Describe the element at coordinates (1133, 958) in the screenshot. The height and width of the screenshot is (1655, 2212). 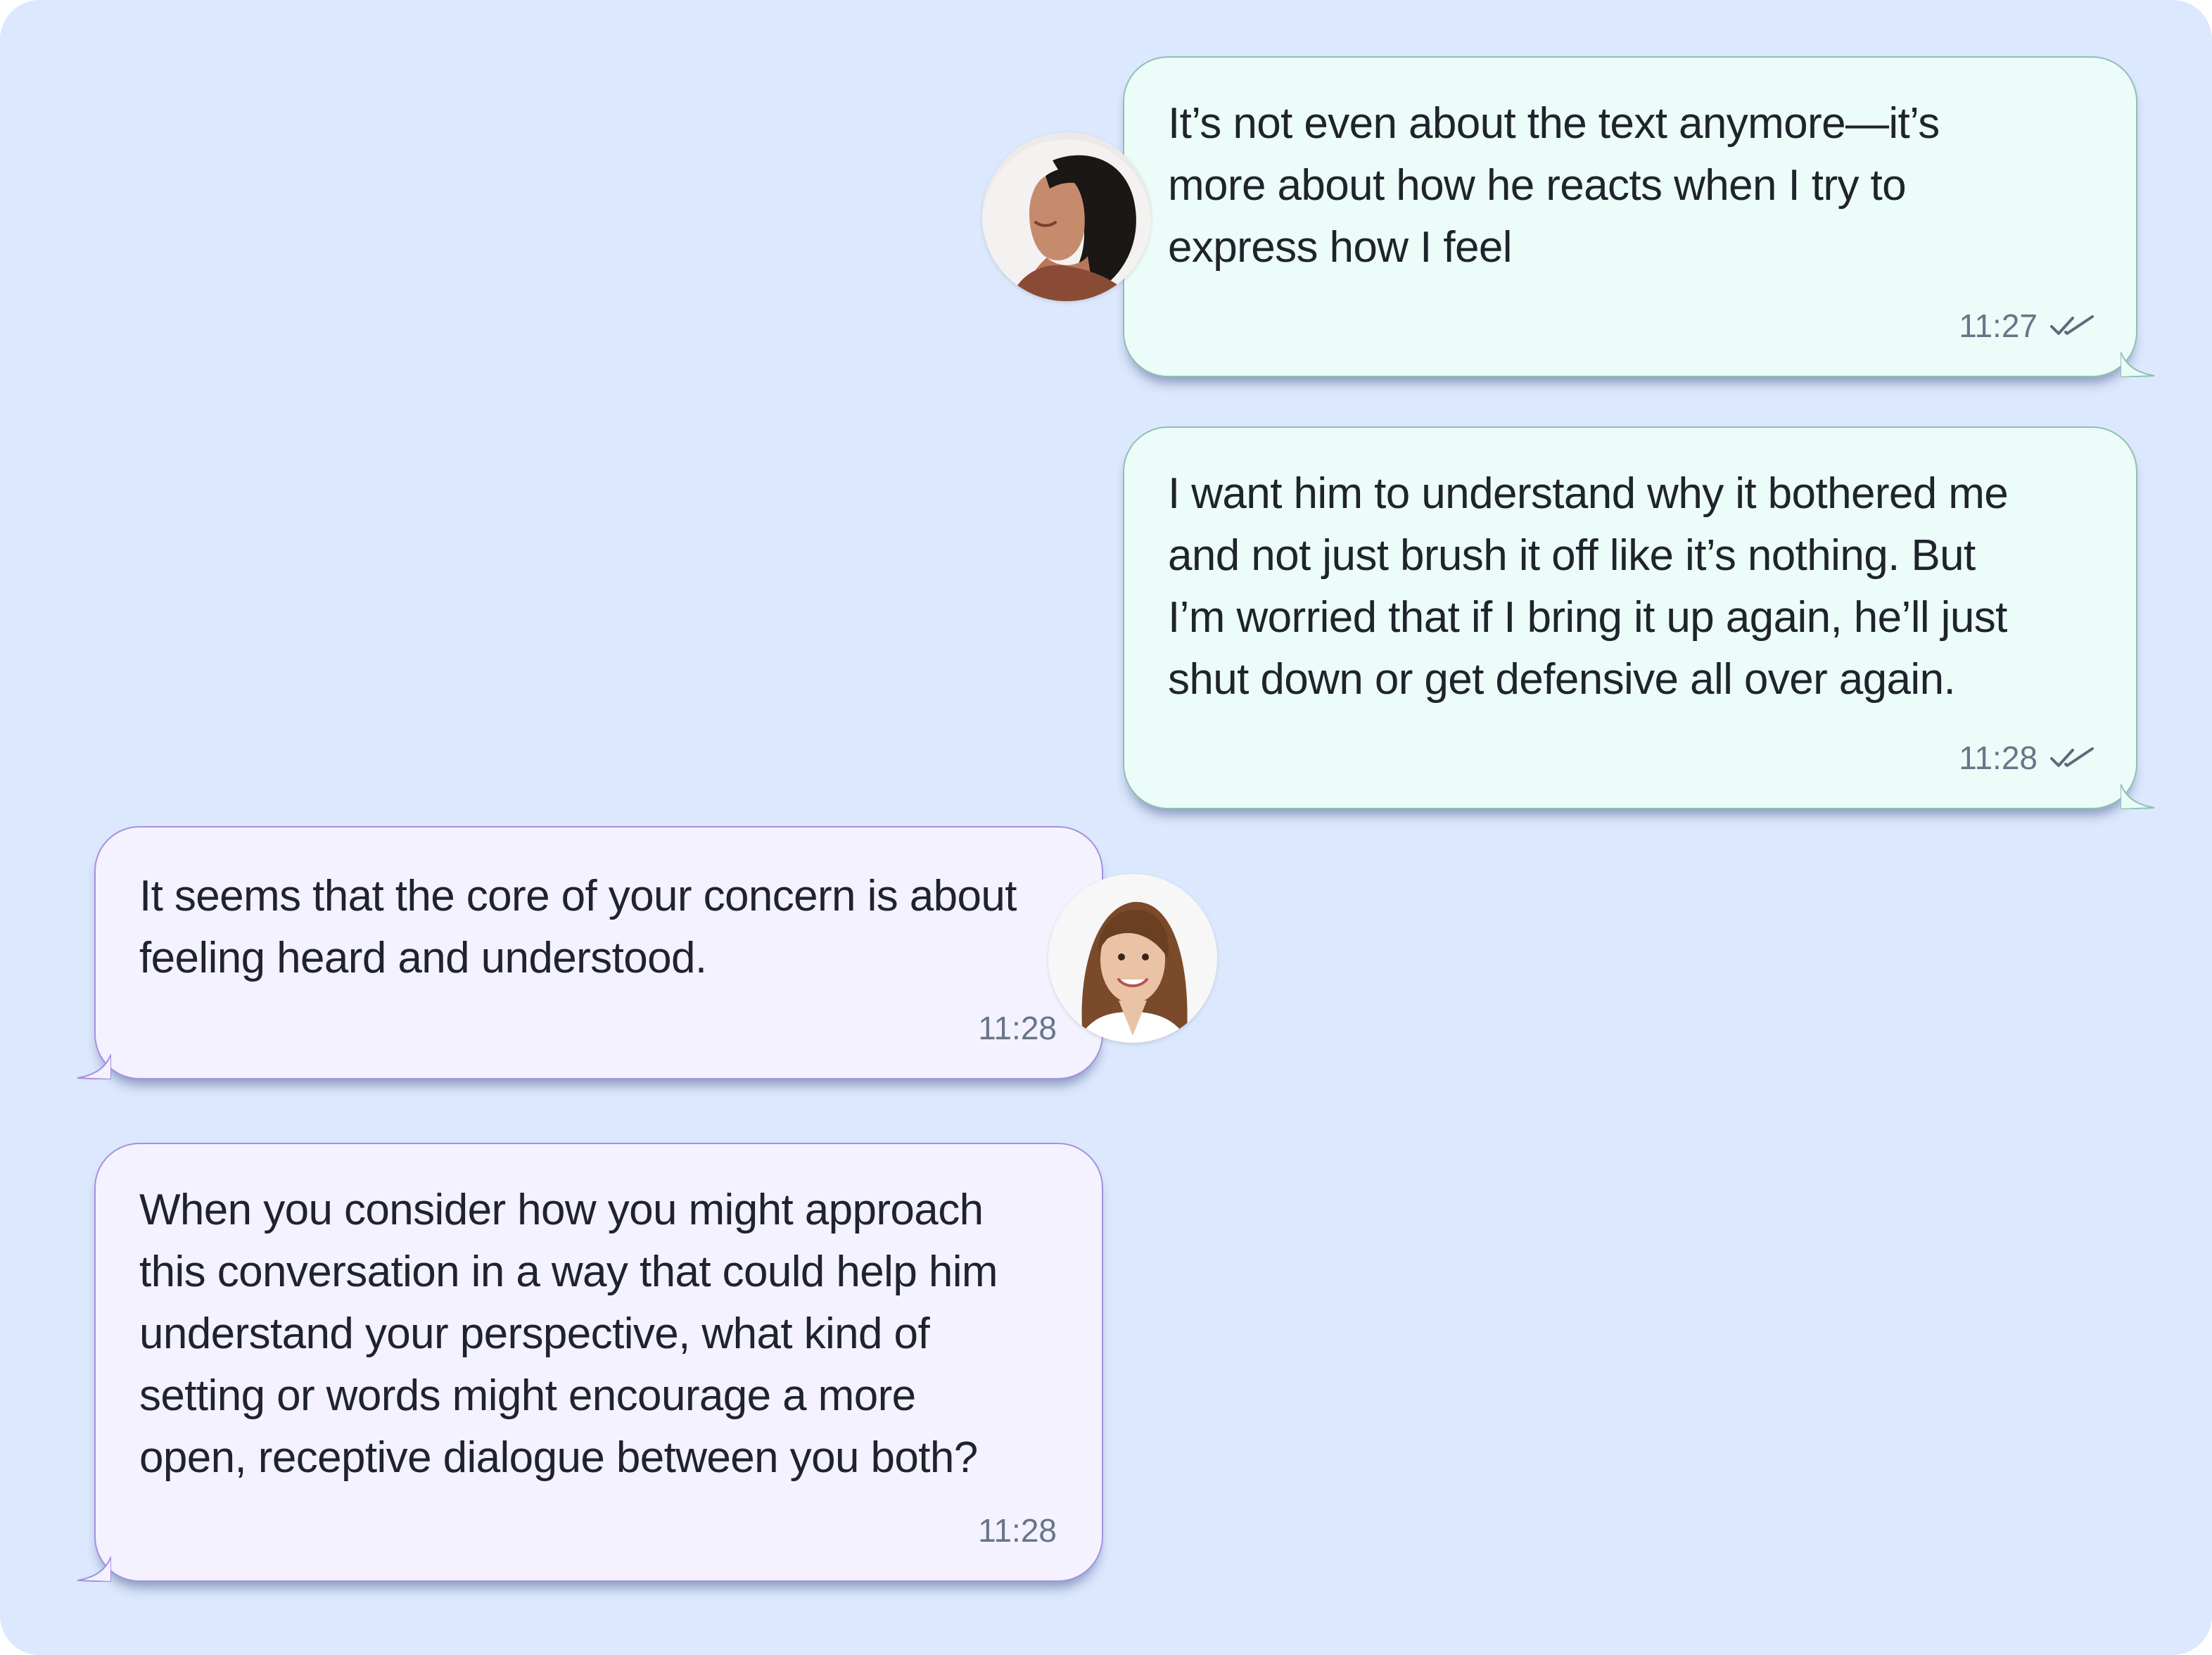
I see `assistant-avatar` at that location.